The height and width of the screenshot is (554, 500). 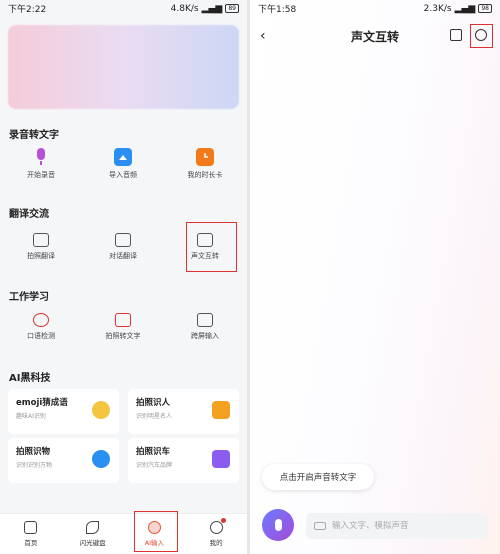 What do you see at coordinates (123, 320) in the screenshot?
I see `scan-icon` at bounding box center [123, 320].